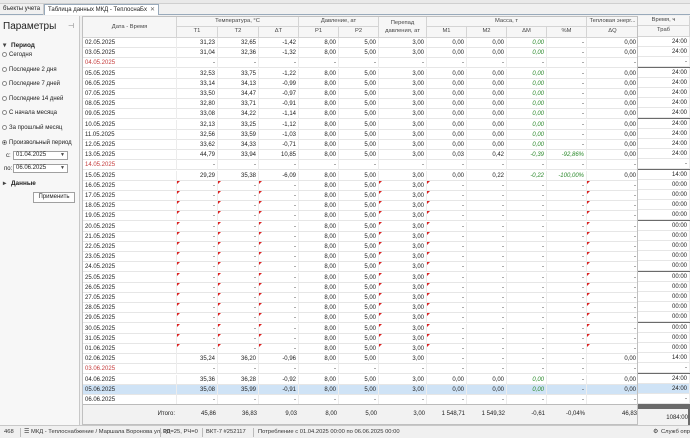  What do you see at coordinates (197, 175) in the screenshot?
I see `cell-t1: 29,29` at bounding box center [197, 175].